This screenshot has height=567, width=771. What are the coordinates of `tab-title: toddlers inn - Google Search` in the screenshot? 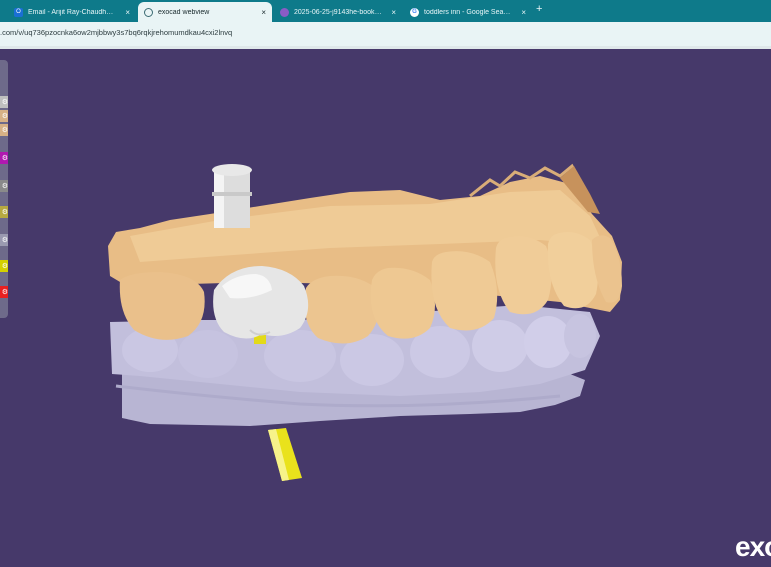 It's located at (468, 12).